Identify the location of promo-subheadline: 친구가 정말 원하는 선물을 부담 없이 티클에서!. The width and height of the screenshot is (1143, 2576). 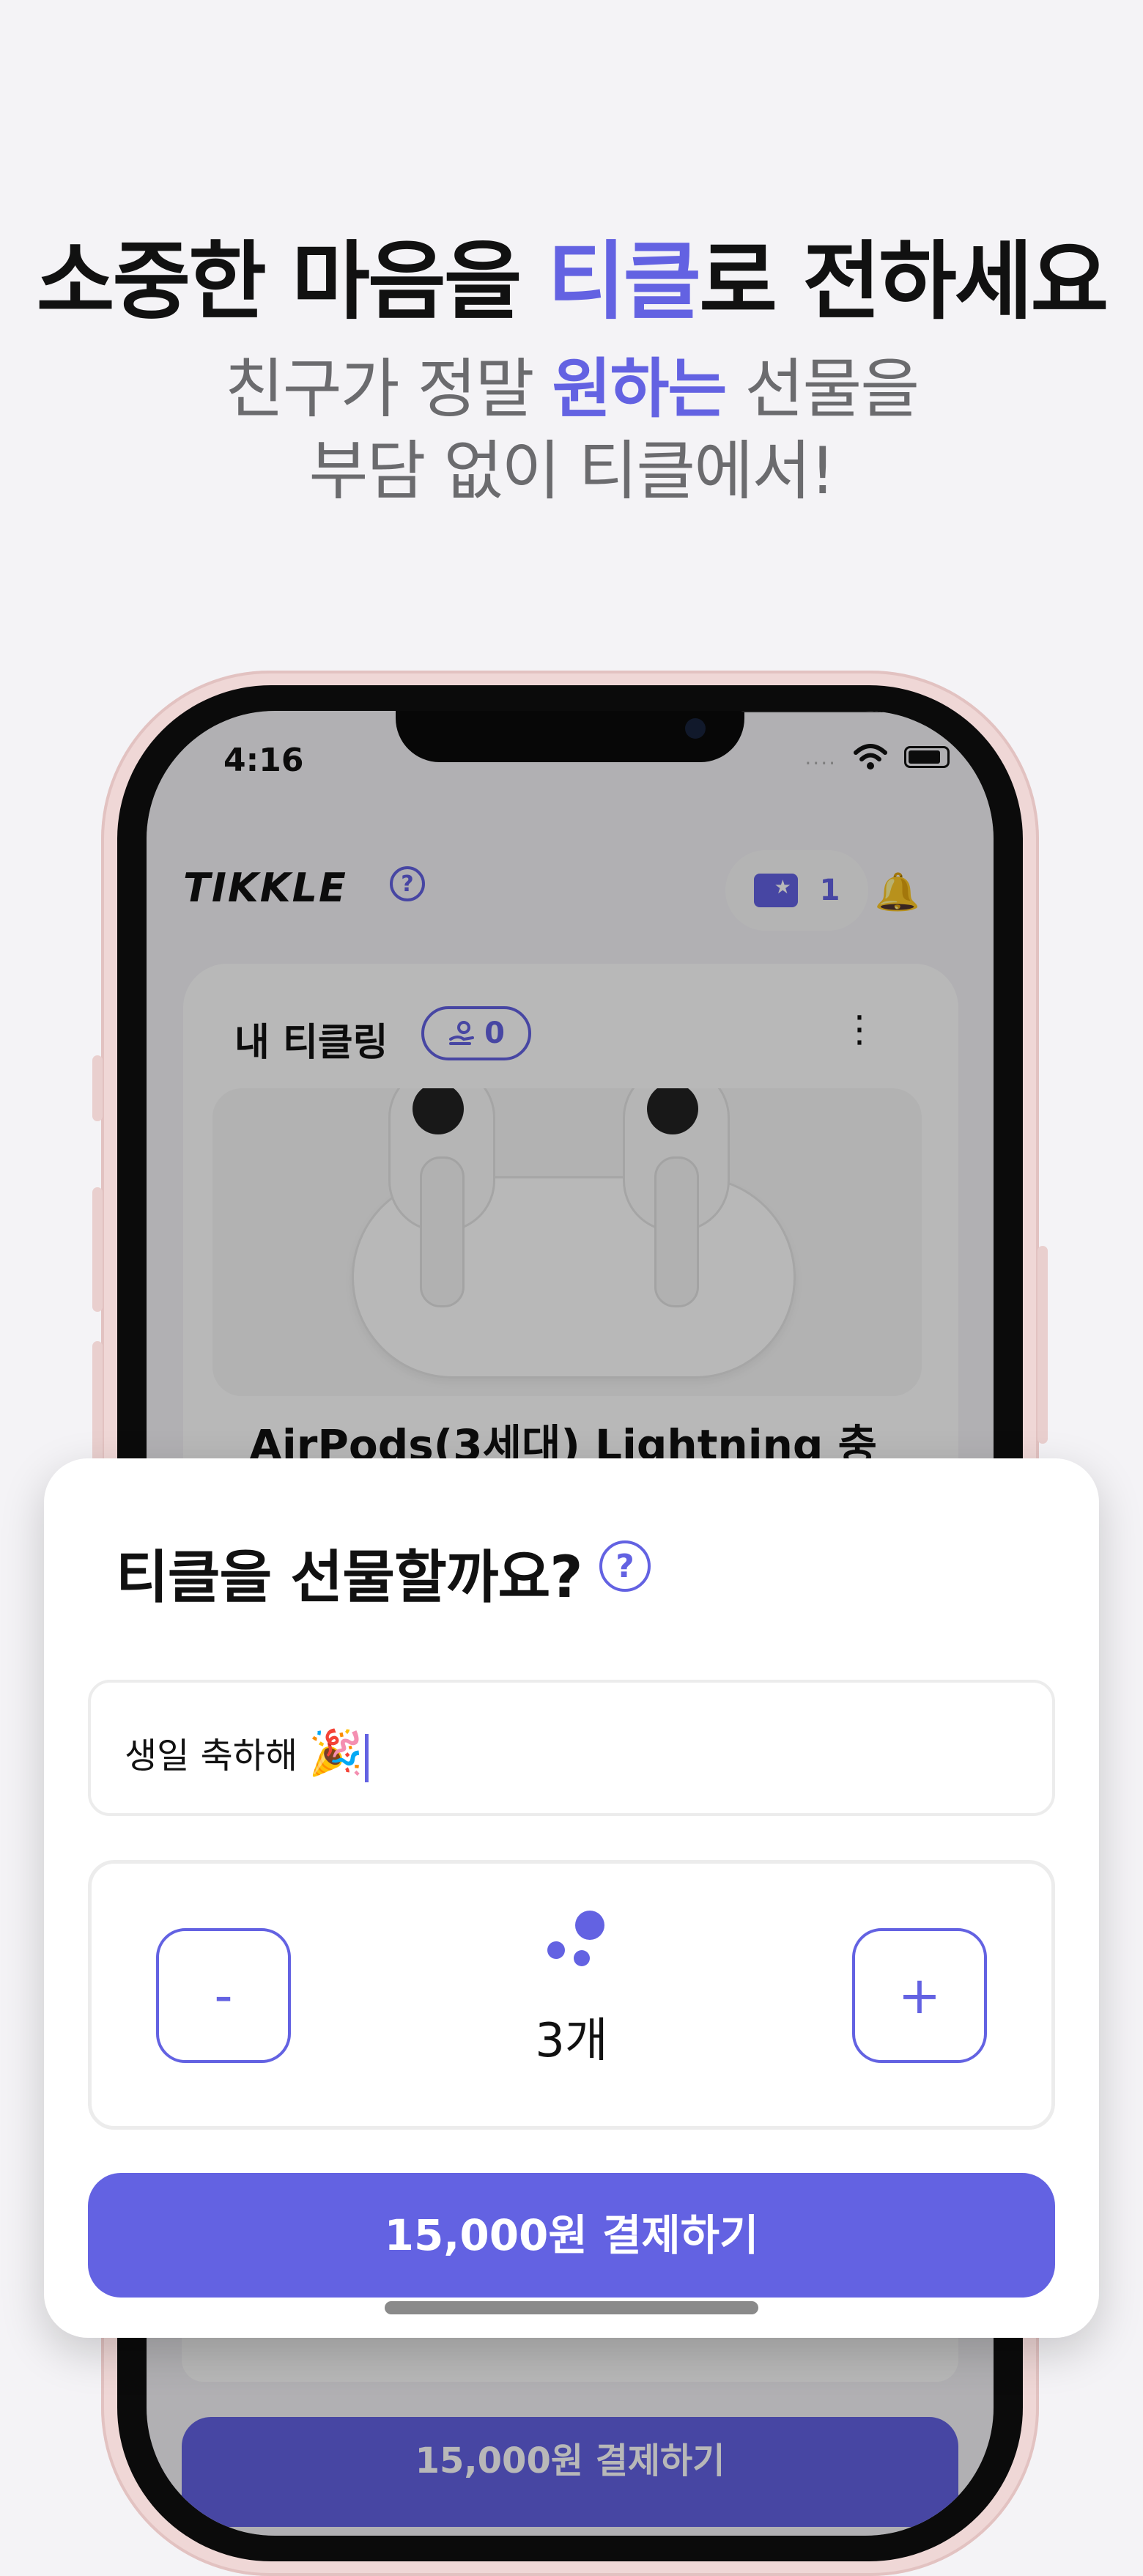
(571, 430).